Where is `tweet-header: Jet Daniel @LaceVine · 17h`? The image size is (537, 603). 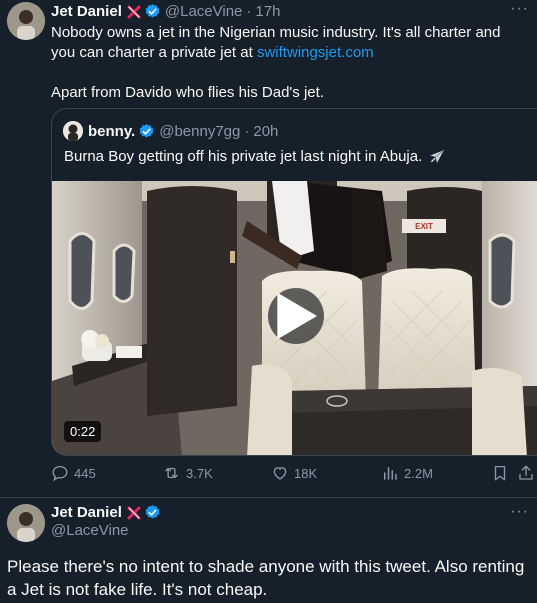
tweet-header: Jet Daniel @LaceVine · 17h is located at coordinates (165, 11).